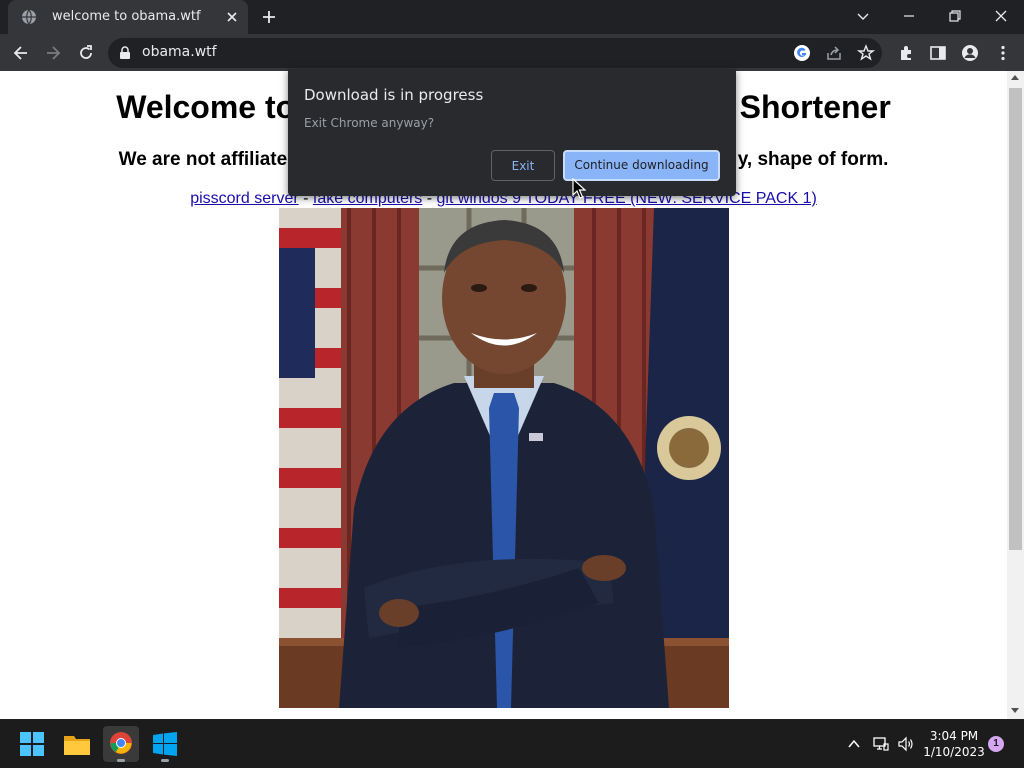  Describe the element at coordinates (165, 760) in the screenshot. I see `running-app-indicator` at that location.